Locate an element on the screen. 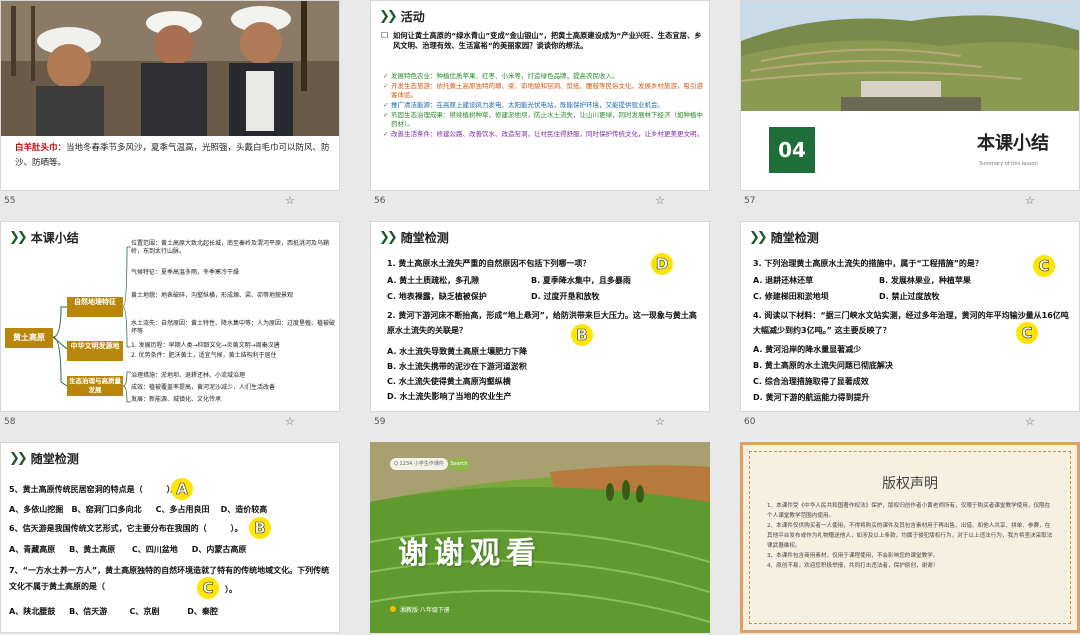 The width and height of the screenshot is (1080, 635). slide-thumbnail-62: Q 1234 小学生作课件 Search 谢谢观看 湘教版·八年级下册 ☆ is located at coordinates (540, 538).